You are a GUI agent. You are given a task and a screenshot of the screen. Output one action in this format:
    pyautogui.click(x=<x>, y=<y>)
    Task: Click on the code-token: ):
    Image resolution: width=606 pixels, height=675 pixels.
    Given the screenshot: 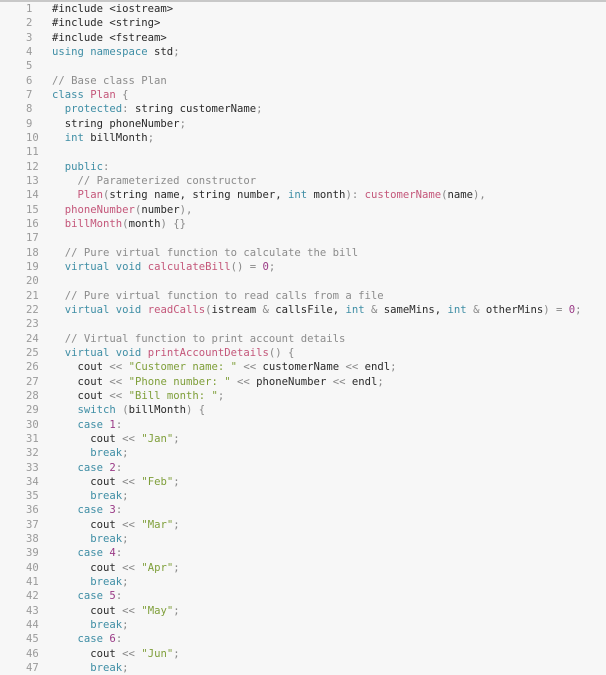 What is the action you would take?
    pyautogui.click(x=355, y=195)
    